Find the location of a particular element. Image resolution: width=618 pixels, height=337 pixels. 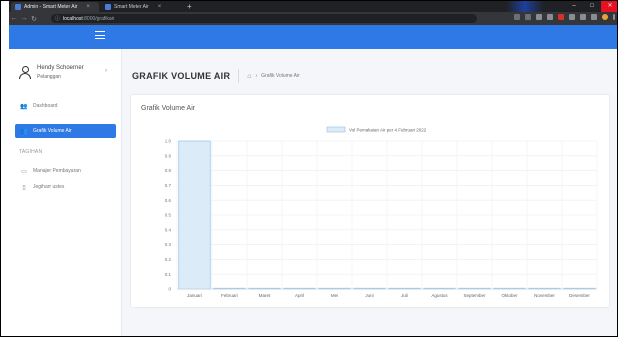

extension-icons is located at coordinates (564, 17).